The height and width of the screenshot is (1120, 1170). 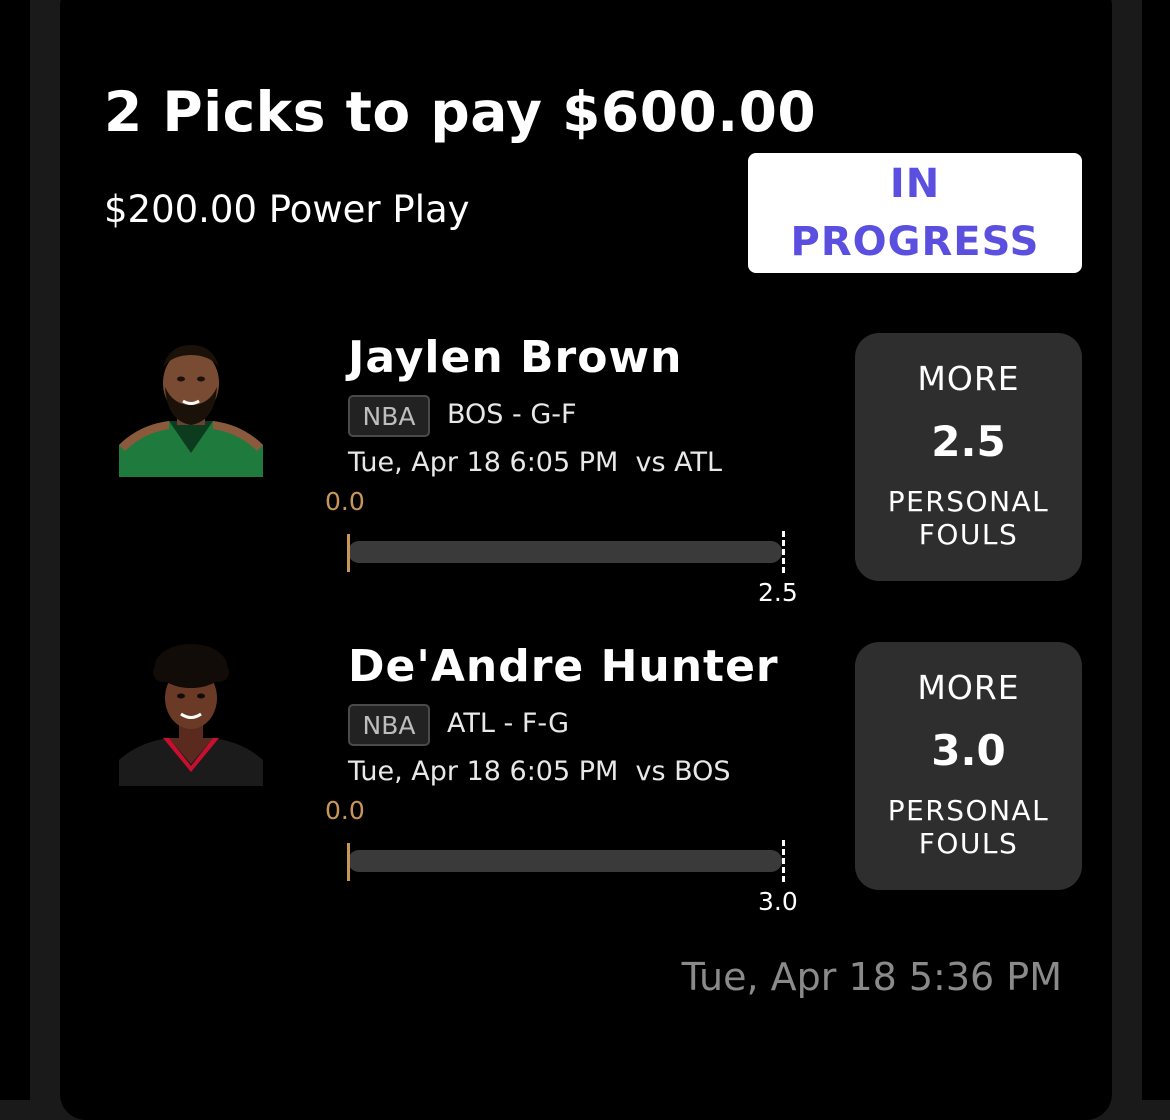 I want to click on pick-selection-box: MORE 3.0 PERSONAL FOULS, so click(x=968, y=766).